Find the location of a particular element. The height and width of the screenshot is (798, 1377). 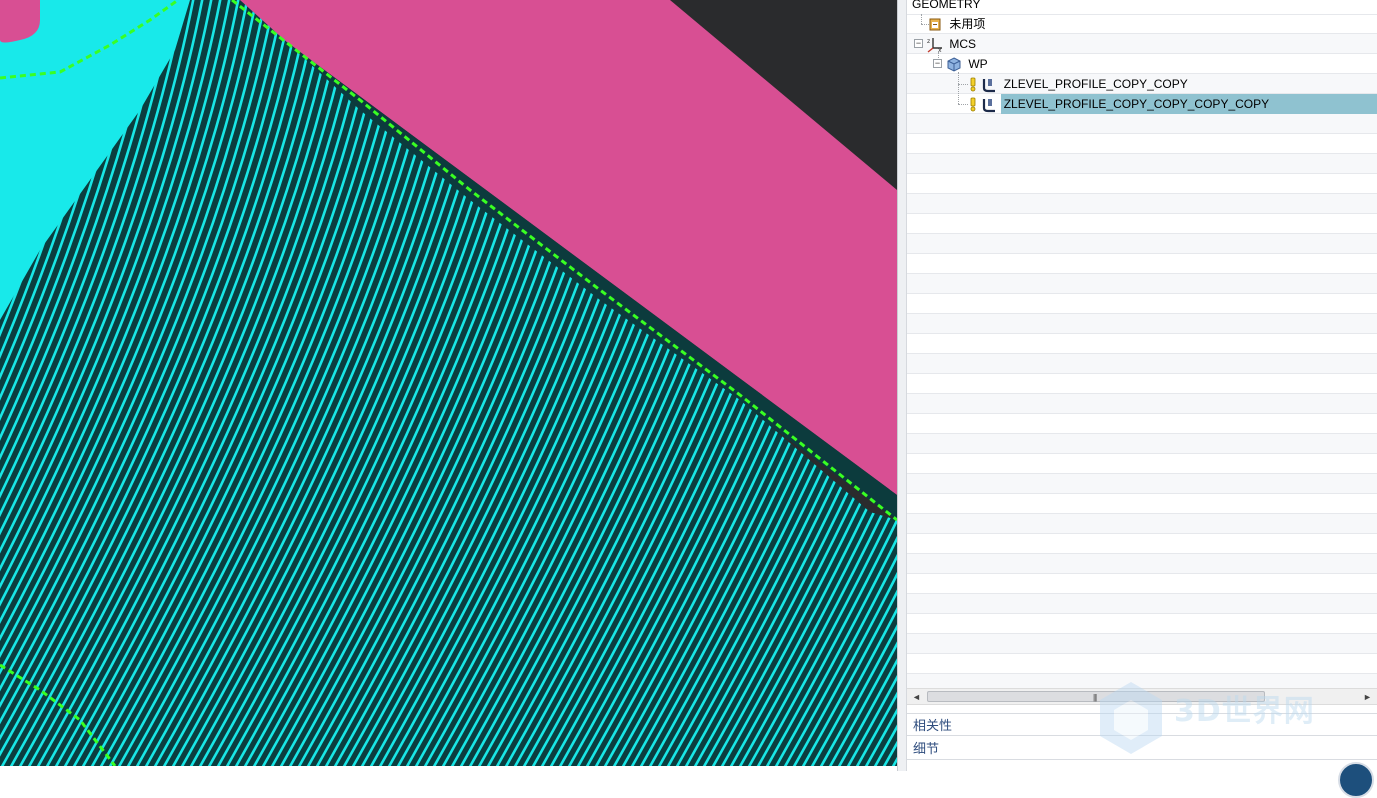

tree-item-operation-1: ZLEVEL_PROFILE_COPY_COPY is located at coordinates (1079, 84).